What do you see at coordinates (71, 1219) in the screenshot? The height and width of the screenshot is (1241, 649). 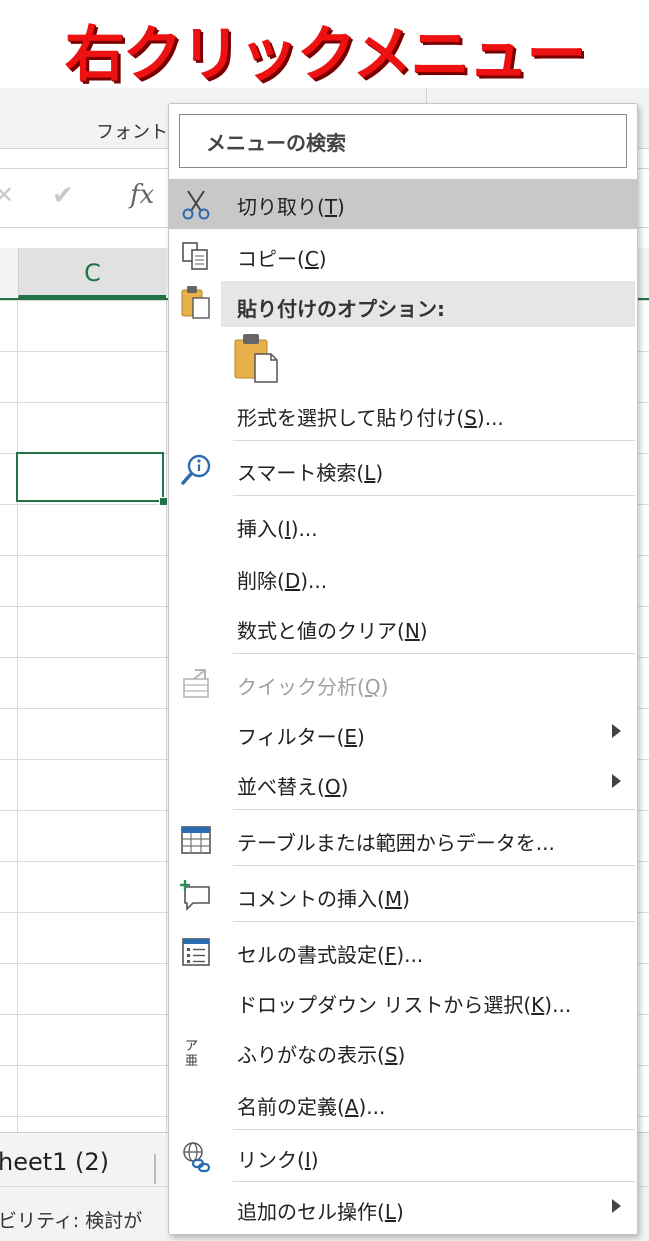 I see `status-accessibility-text: ビリティ: 検討が` at bounding box center [71, 1219].